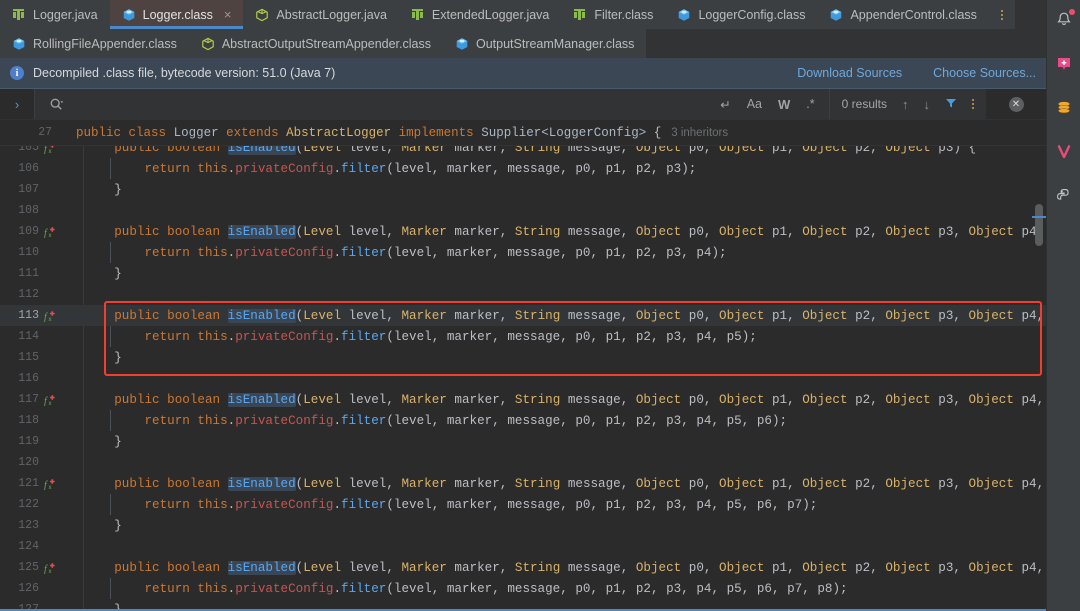 The image size is (1080, 611). I want to click on editor-scrollbar-thumb, so click(1039, 225).